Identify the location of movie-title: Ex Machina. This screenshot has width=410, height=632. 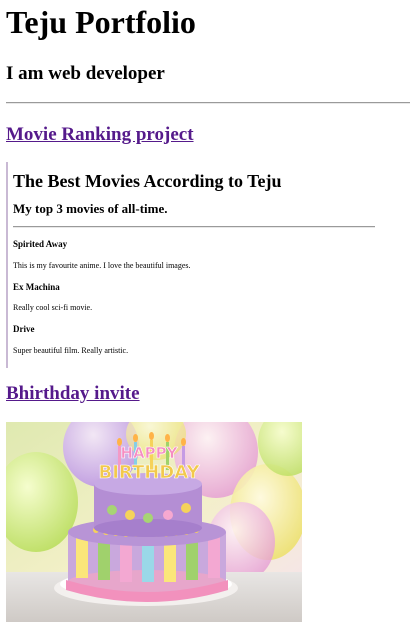
(36, 287).